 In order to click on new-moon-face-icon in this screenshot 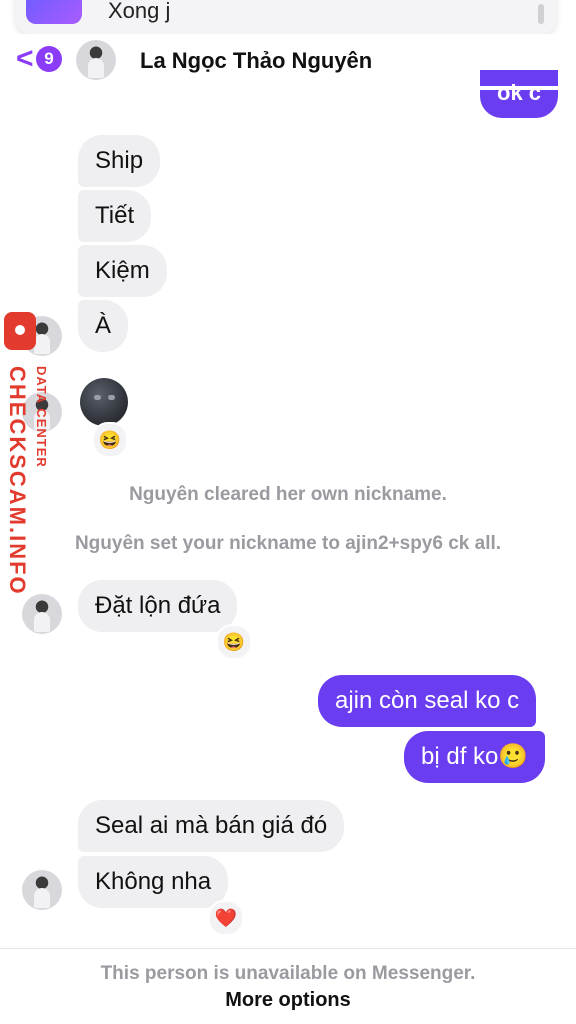, I will do `click(104, 402)`.